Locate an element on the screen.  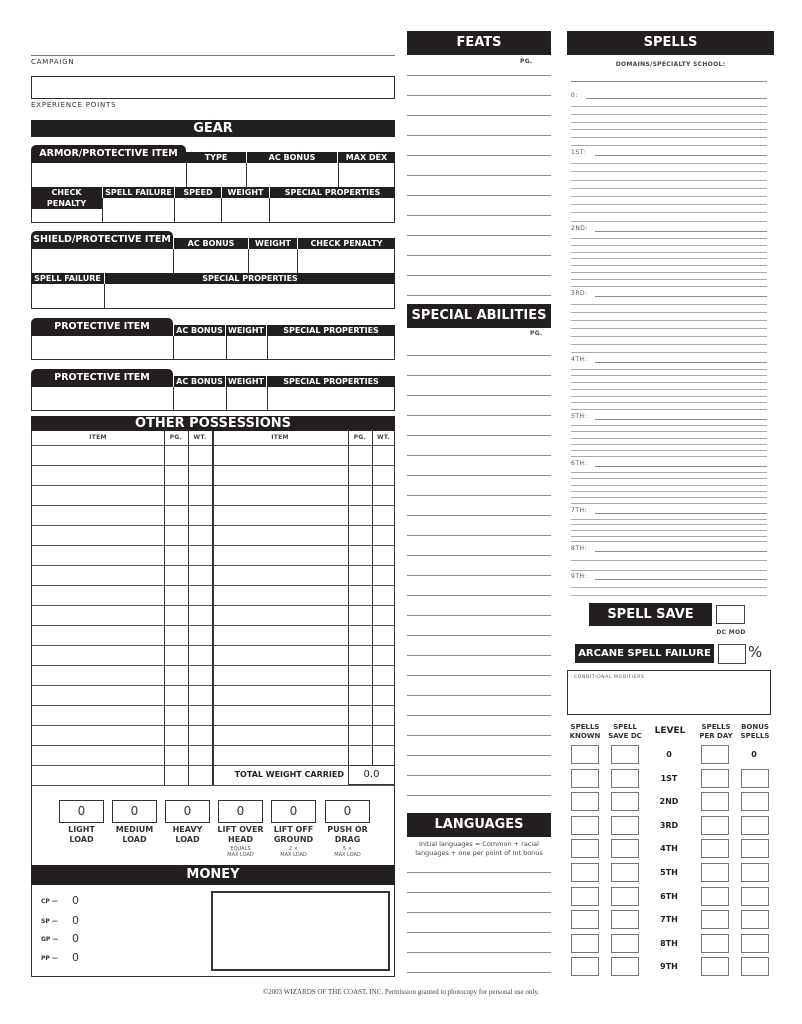
experience-points-field is located at coordinates (213, 87).